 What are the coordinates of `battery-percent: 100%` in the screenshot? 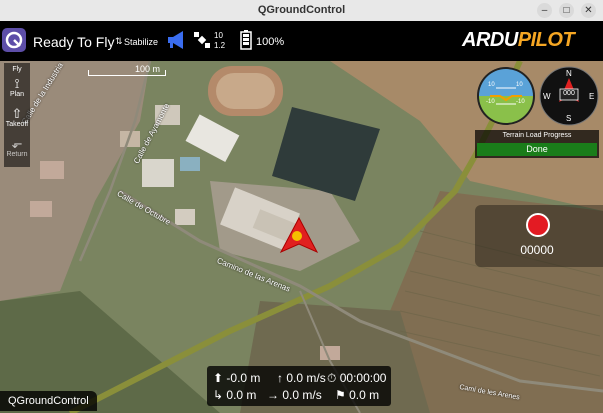 It's located at (270, 42).